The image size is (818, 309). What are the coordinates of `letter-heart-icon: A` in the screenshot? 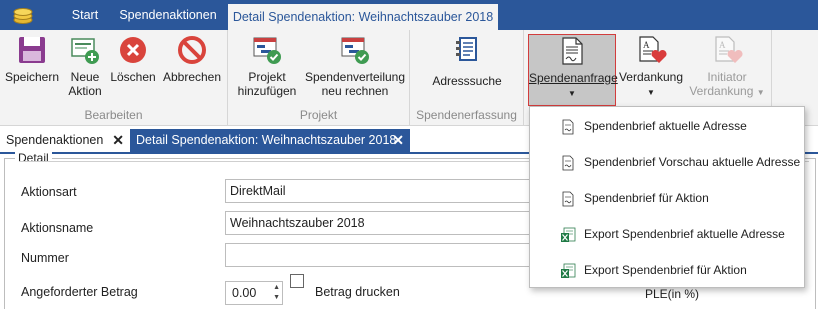 It's located at (653, 49).